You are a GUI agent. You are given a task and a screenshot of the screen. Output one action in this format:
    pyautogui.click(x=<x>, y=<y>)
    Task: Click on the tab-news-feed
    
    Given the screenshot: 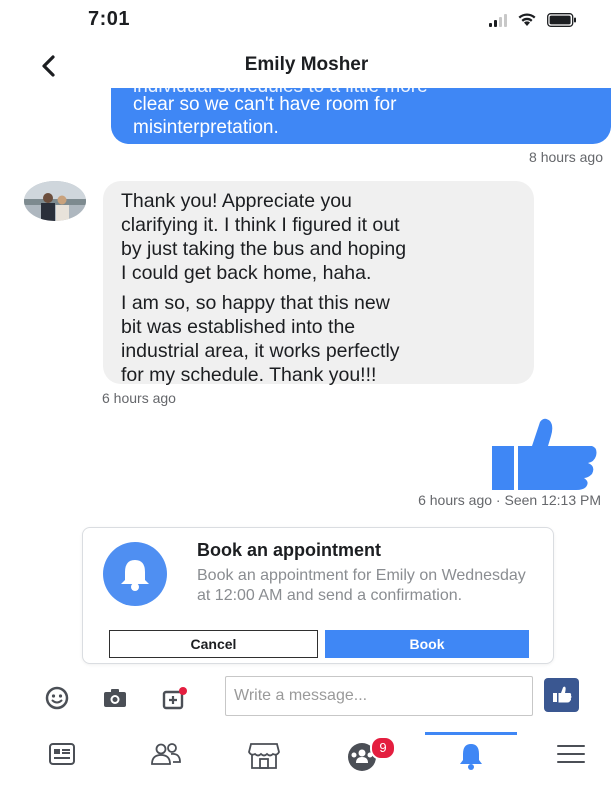 What is the action you would take?
    pyautogui.click(x=62, y=757)
    